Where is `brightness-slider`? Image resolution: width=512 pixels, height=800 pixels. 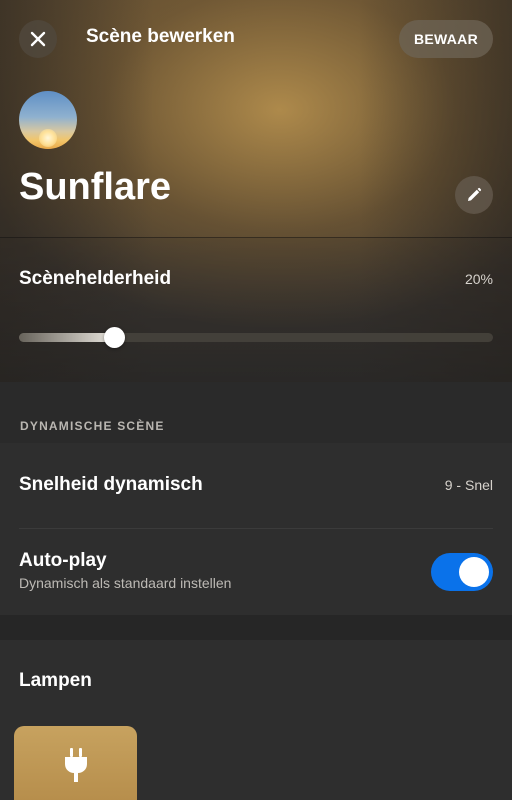 brightness-slider is located at coordinates (256, 337).